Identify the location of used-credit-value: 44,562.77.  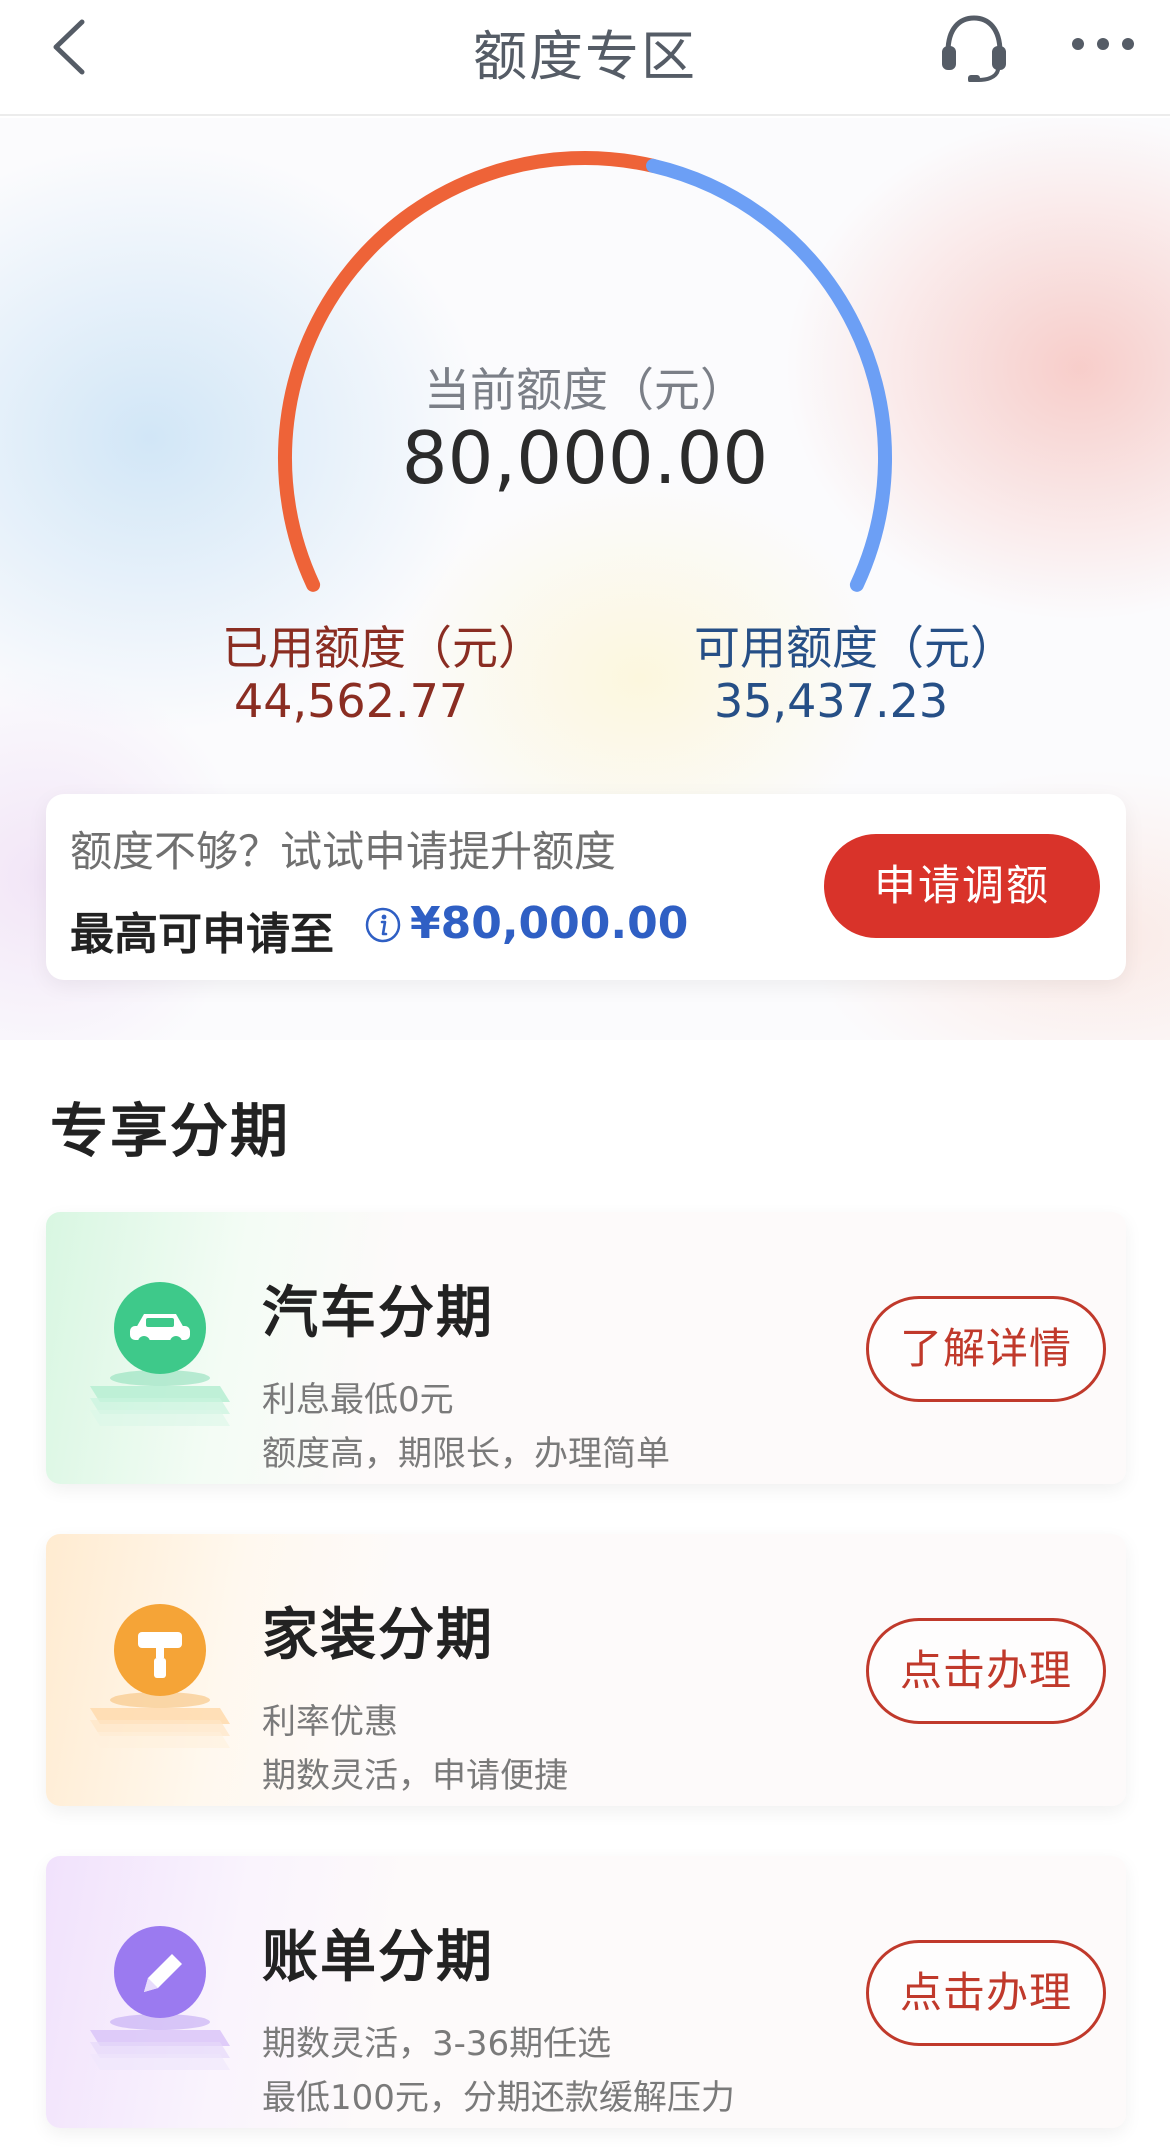
(351, 701).